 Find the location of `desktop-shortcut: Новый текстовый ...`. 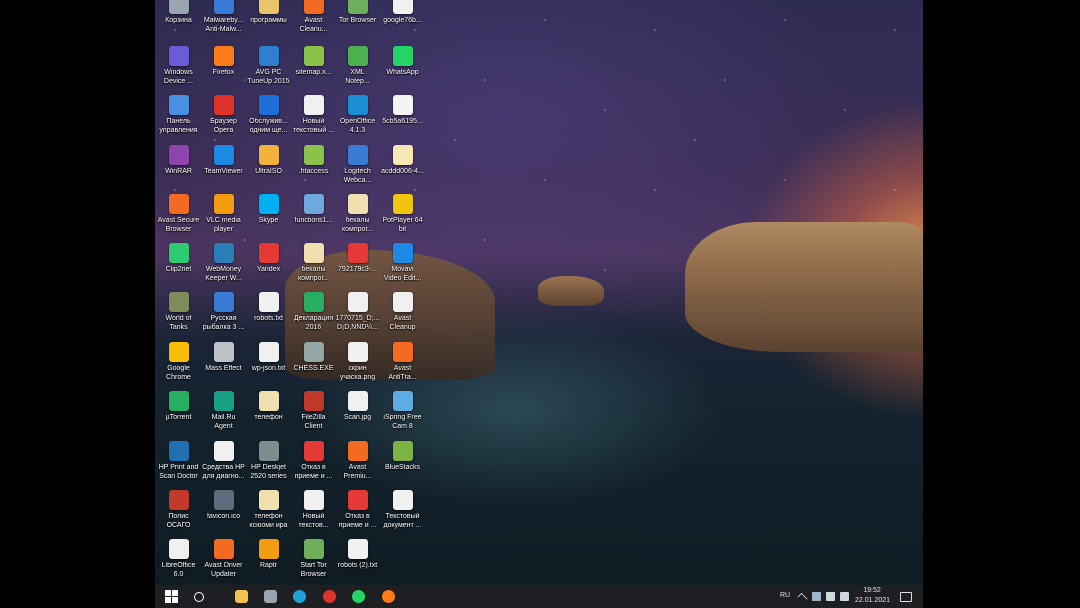

desktop-shortcut: Новый текстовый ... is located at coordinates (313, 119).